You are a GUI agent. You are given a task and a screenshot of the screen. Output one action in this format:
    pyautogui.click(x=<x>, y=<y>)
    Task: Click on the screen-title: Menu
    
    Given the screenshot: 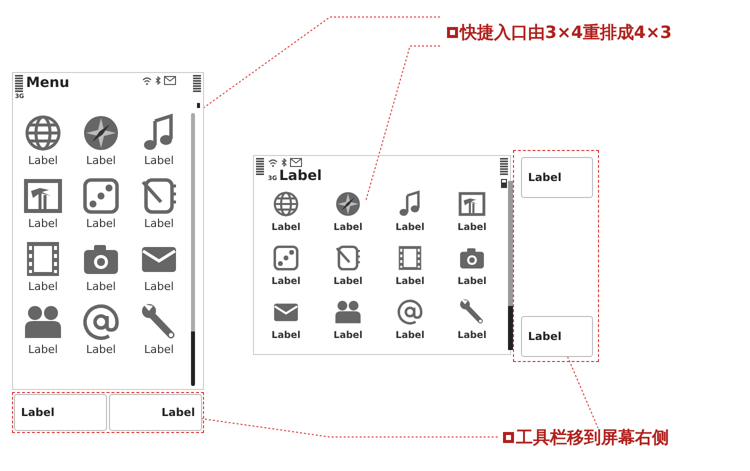 What is the action you would take?
    pyautogui.click(x=48, y=83)
    